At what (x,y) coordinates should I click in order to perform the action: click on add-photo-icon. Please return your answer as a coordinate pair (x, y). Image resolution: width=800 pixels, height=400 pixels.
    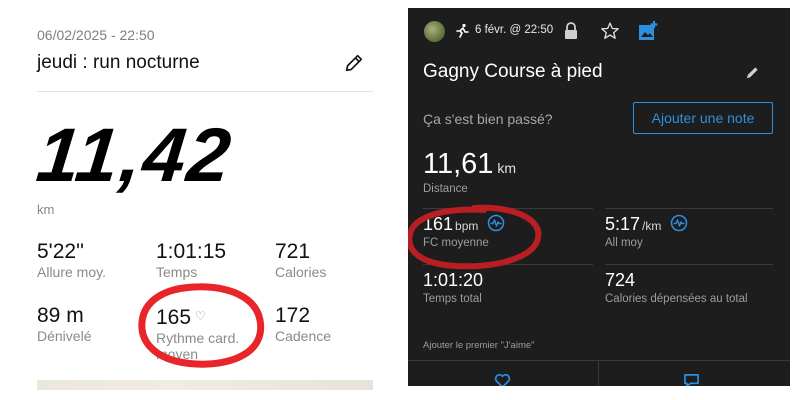
    Looking at the image, I should click on (648, 31).